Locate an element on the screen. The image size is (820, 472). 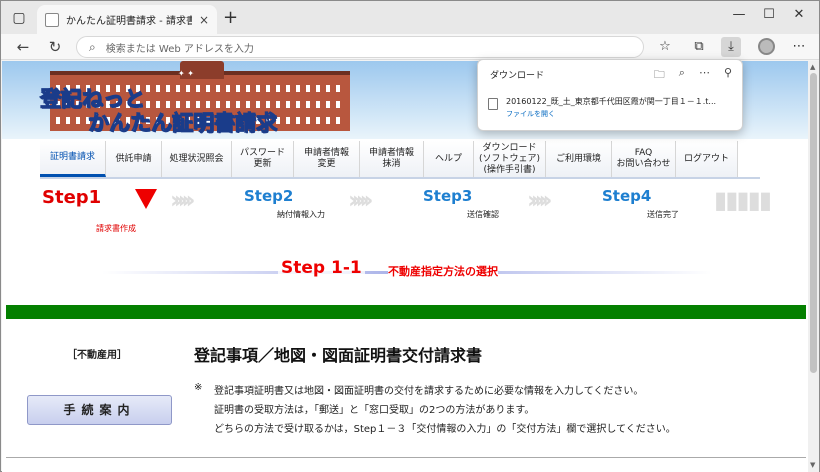
procedure-guide-button: 手続案内 is located at coordinates (99, 410).